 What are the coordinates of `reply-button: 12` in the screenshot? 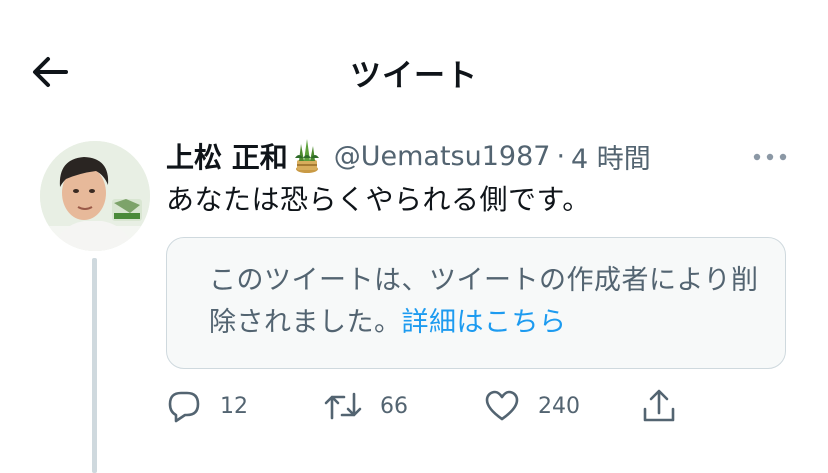 It's located at (207, 406).